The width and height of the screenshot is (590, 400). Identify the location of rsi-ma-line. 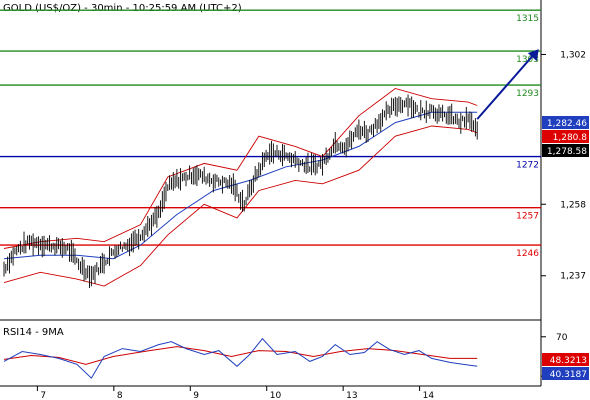
(240, 355).